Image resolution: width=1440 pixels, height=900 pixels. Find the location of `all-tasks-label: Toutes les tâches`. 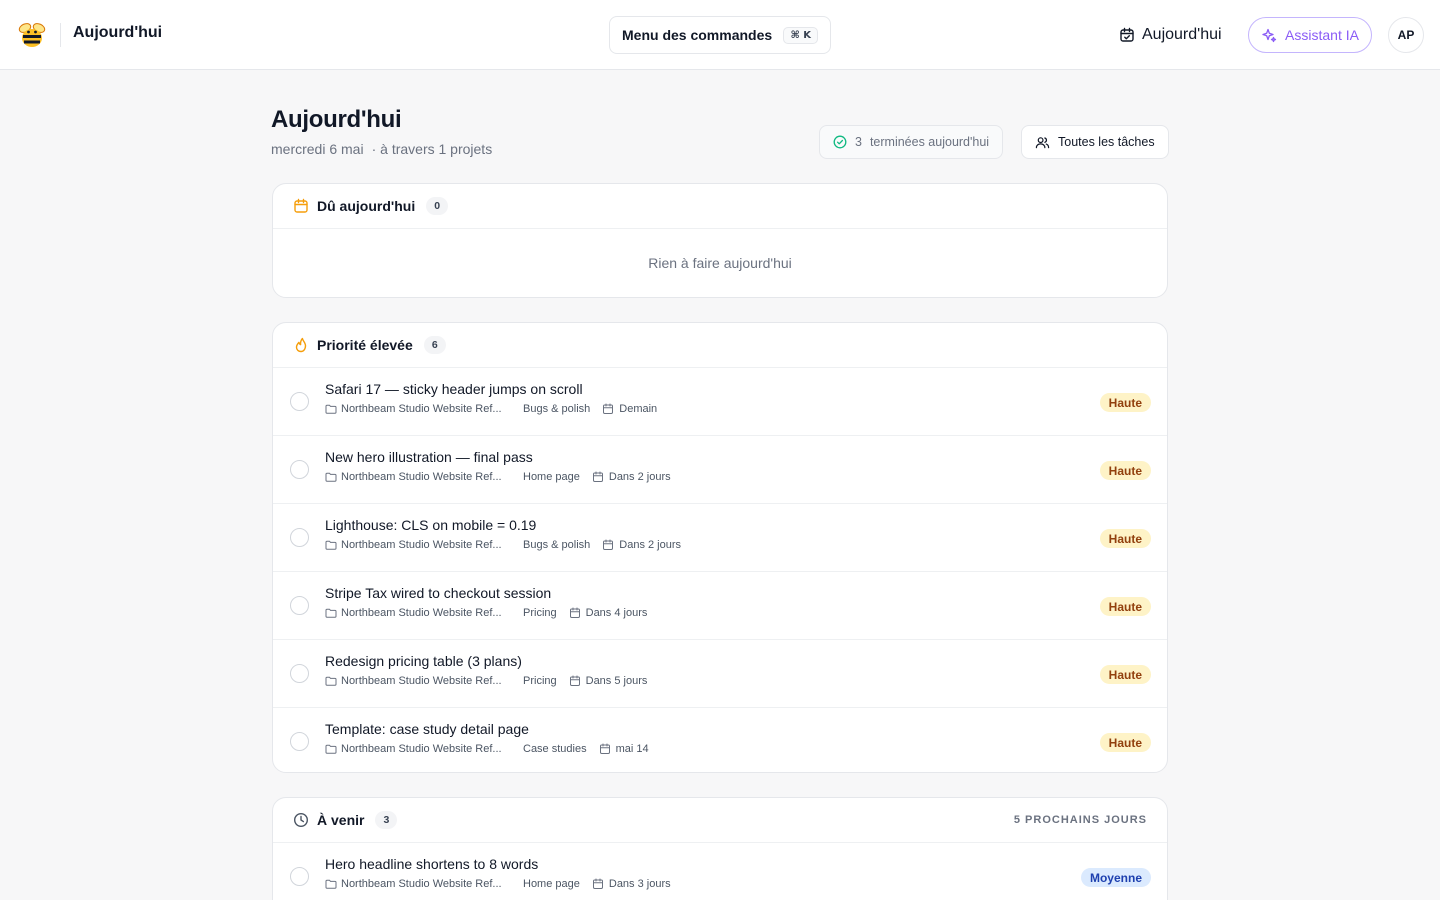

all-tasks-label: Toutes les tâches is located at coordinates (1106, 142).